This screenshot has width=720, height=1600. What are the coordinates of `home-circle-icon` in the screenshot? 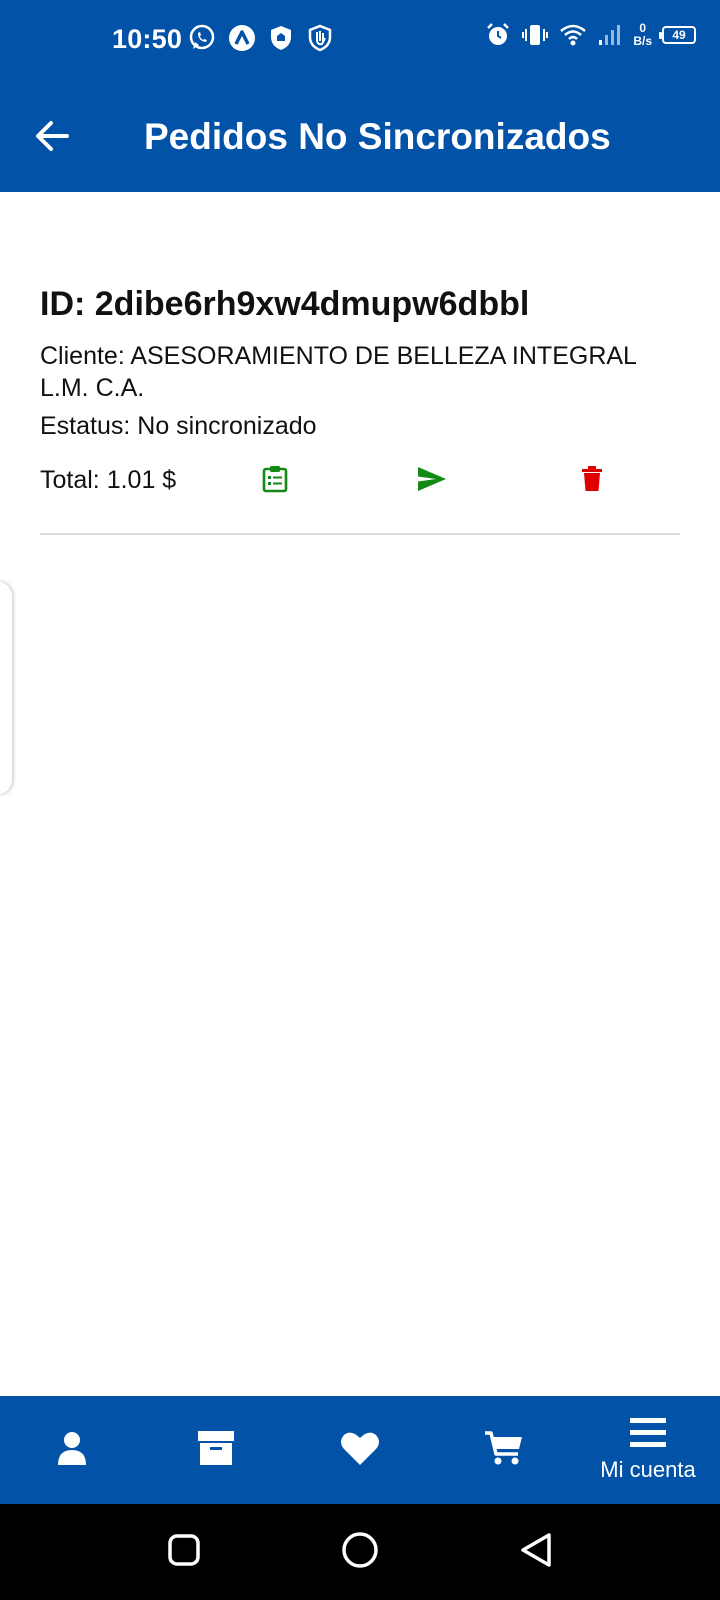 It's located at (360, 1552).